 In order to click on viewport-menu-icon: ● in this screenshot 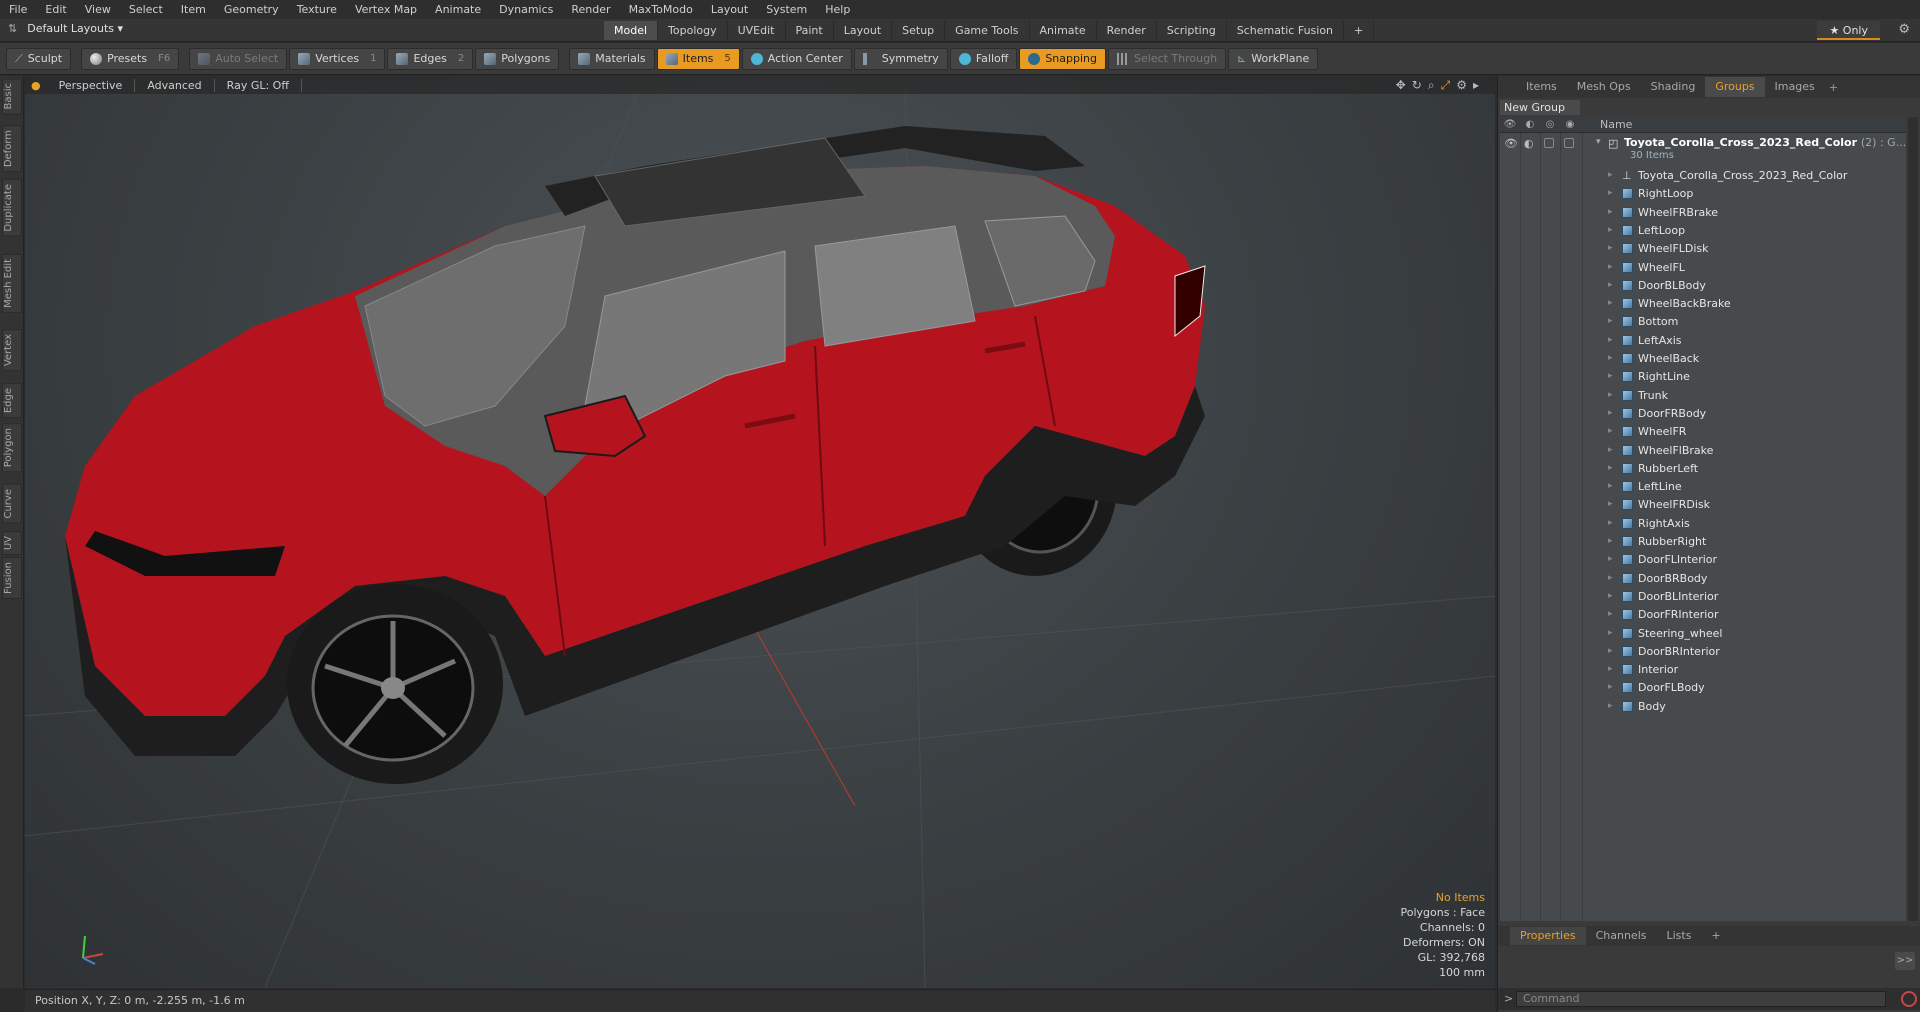, I will do `click(36, 85)`.